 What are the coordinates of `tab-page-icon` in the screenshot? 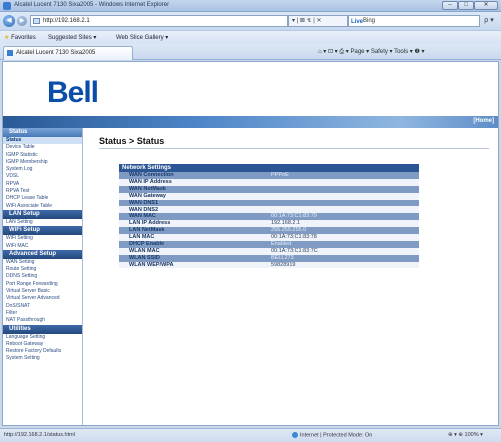 It's located at (10, 53).